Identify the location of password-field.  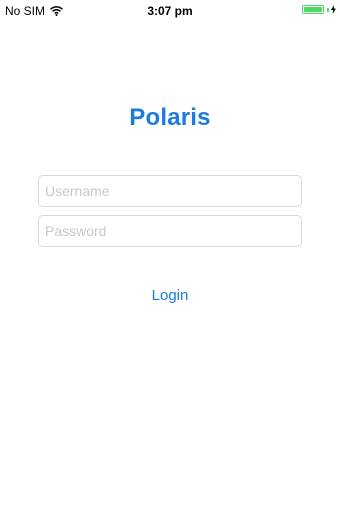
(170, 231).